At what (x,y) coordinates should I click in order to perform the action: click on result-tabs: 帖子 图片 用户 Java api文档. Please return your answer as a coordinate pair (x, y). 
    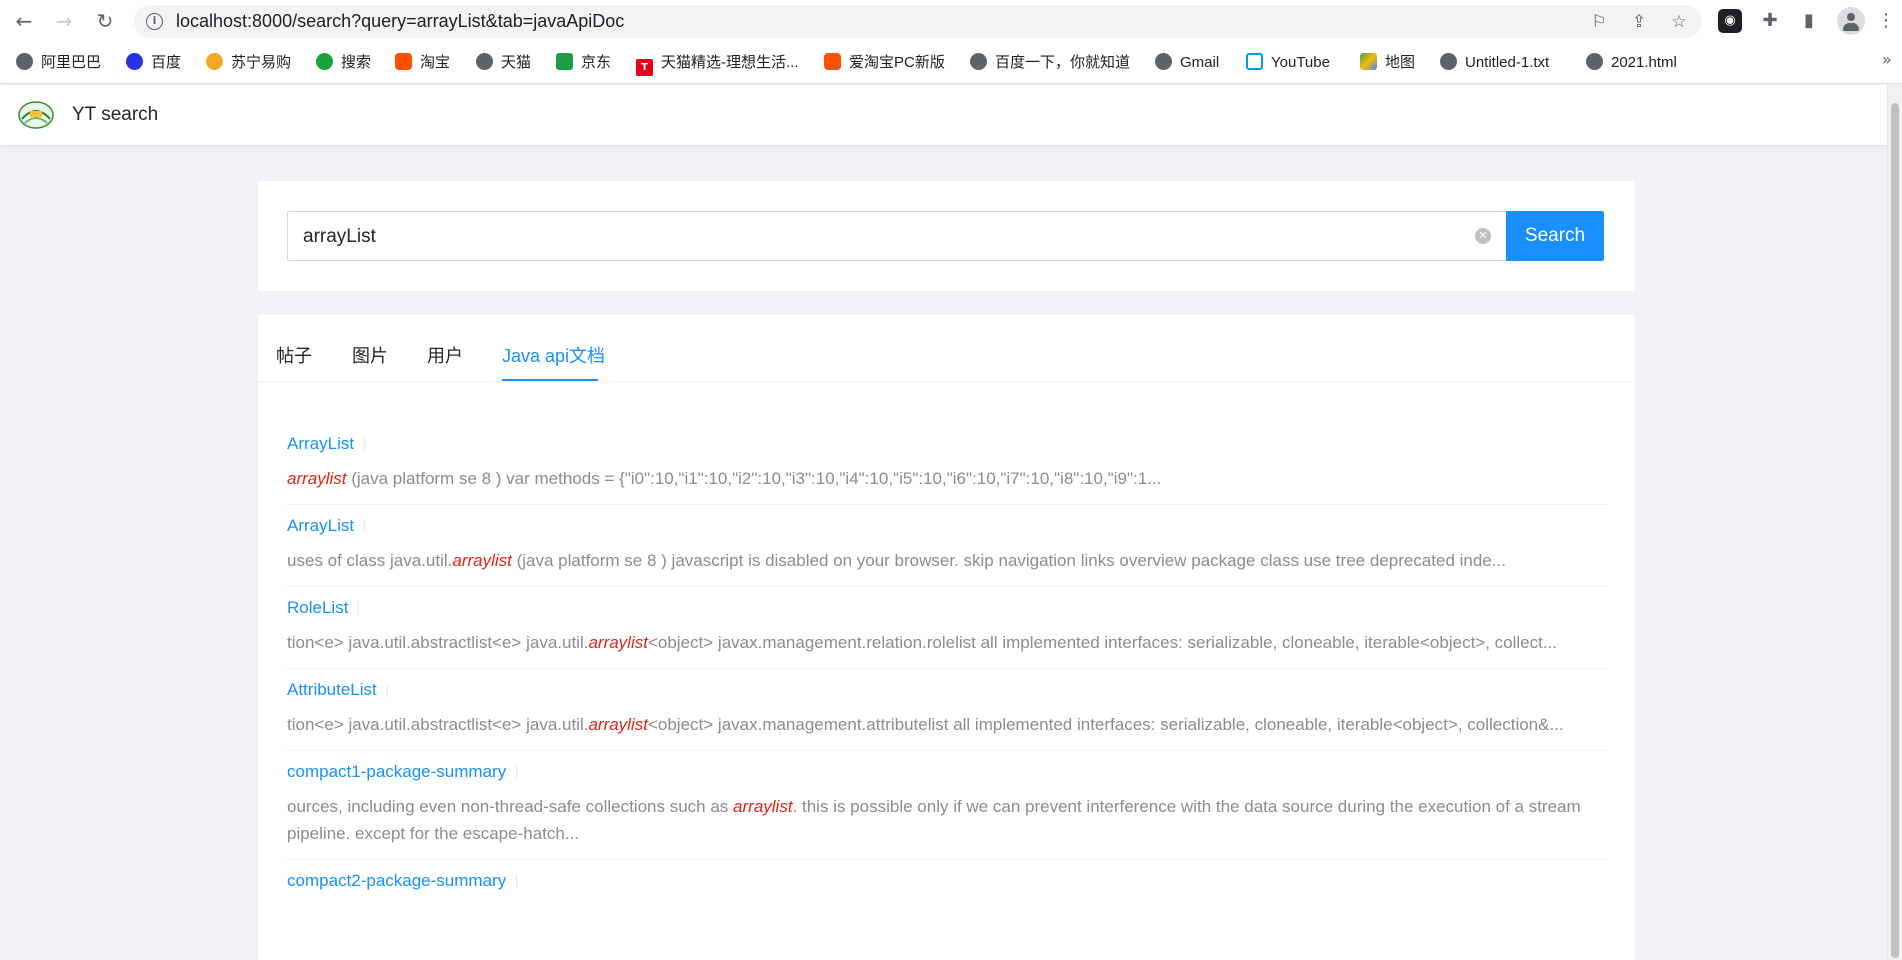
    Looking at the image, I should click on (946, 348).